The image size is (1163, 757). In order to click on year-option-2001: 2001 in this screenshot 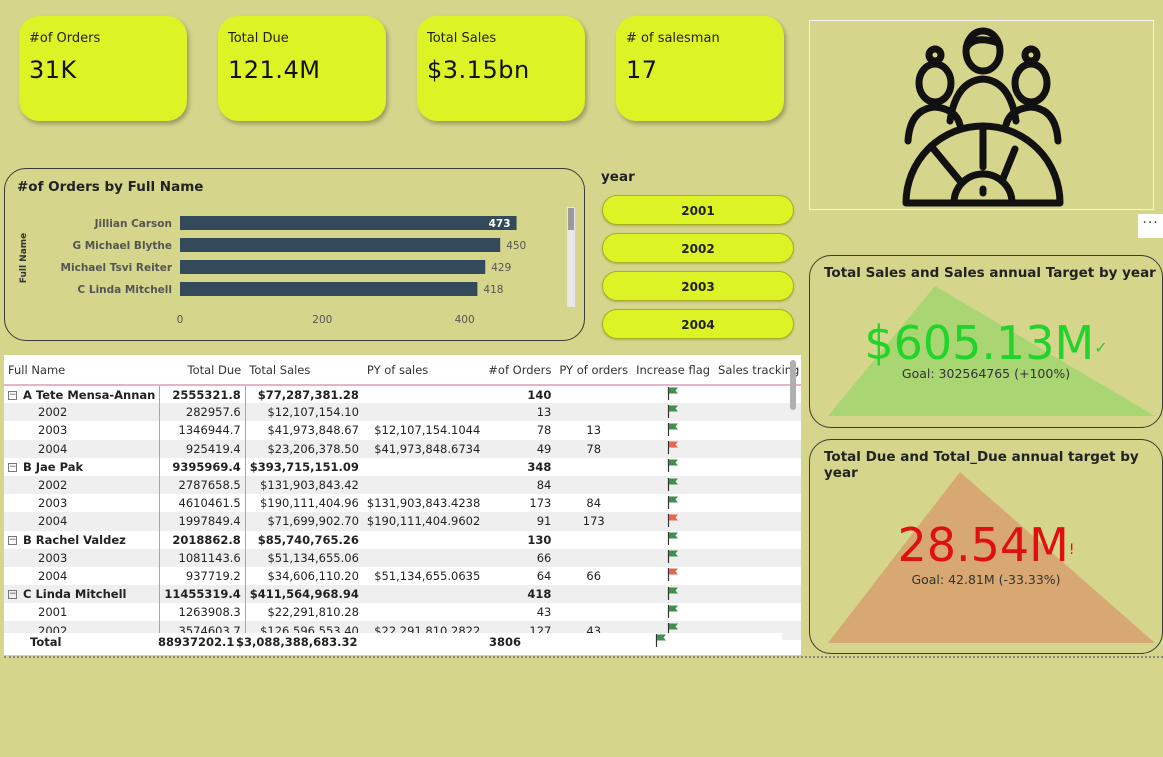, I will do `click(698, 210)`.